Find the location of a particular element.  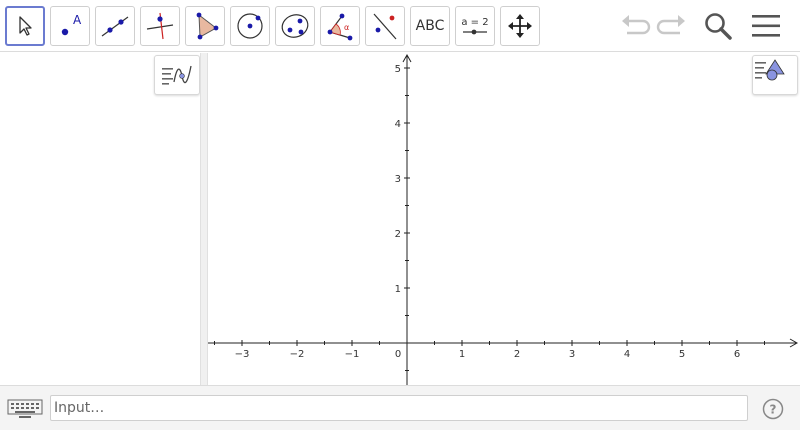

search-icon is located at coordinates (718, 26).